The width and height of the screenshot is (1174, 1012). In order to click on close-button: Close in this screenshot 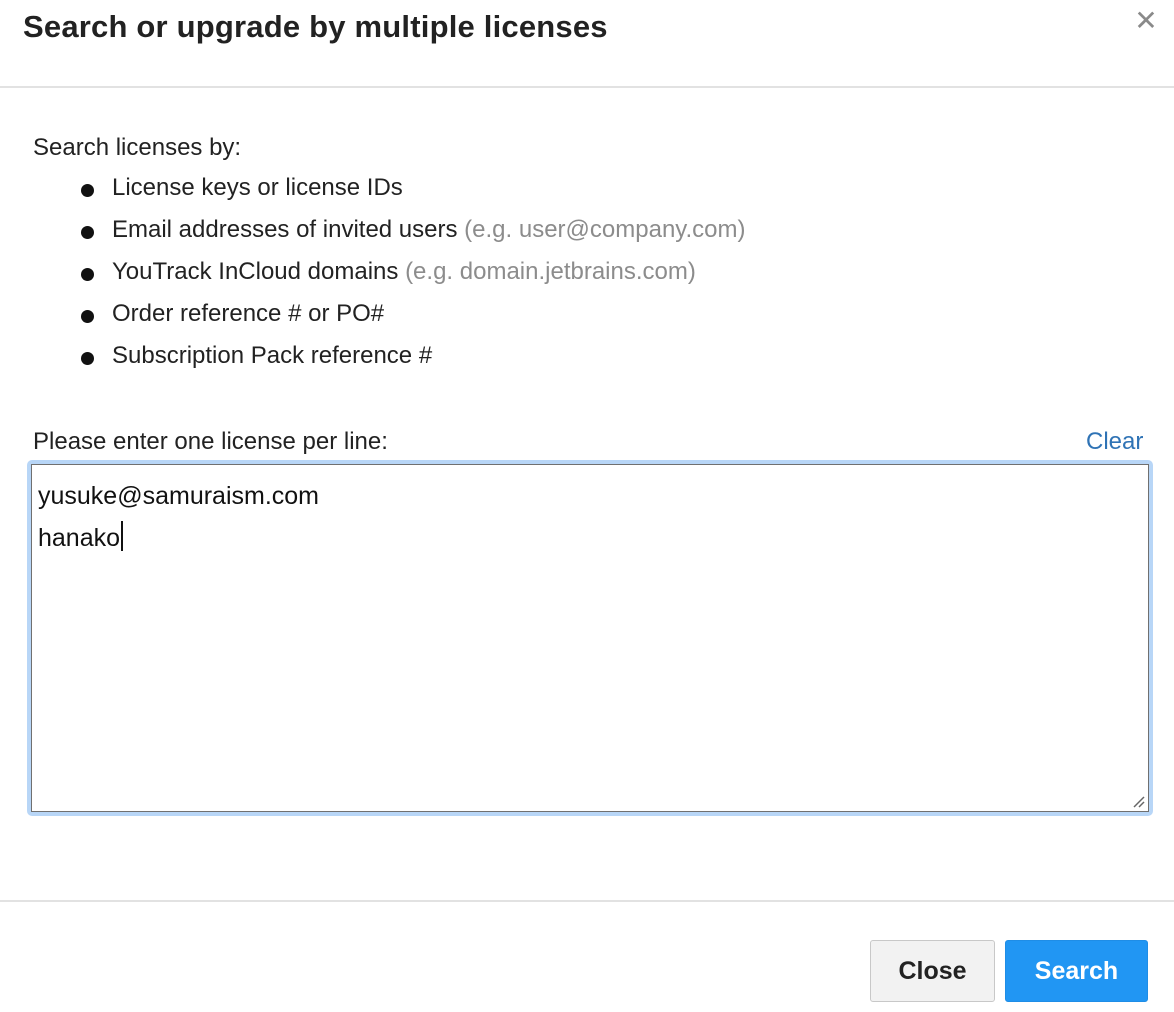, I will do `click(932, 971)`.